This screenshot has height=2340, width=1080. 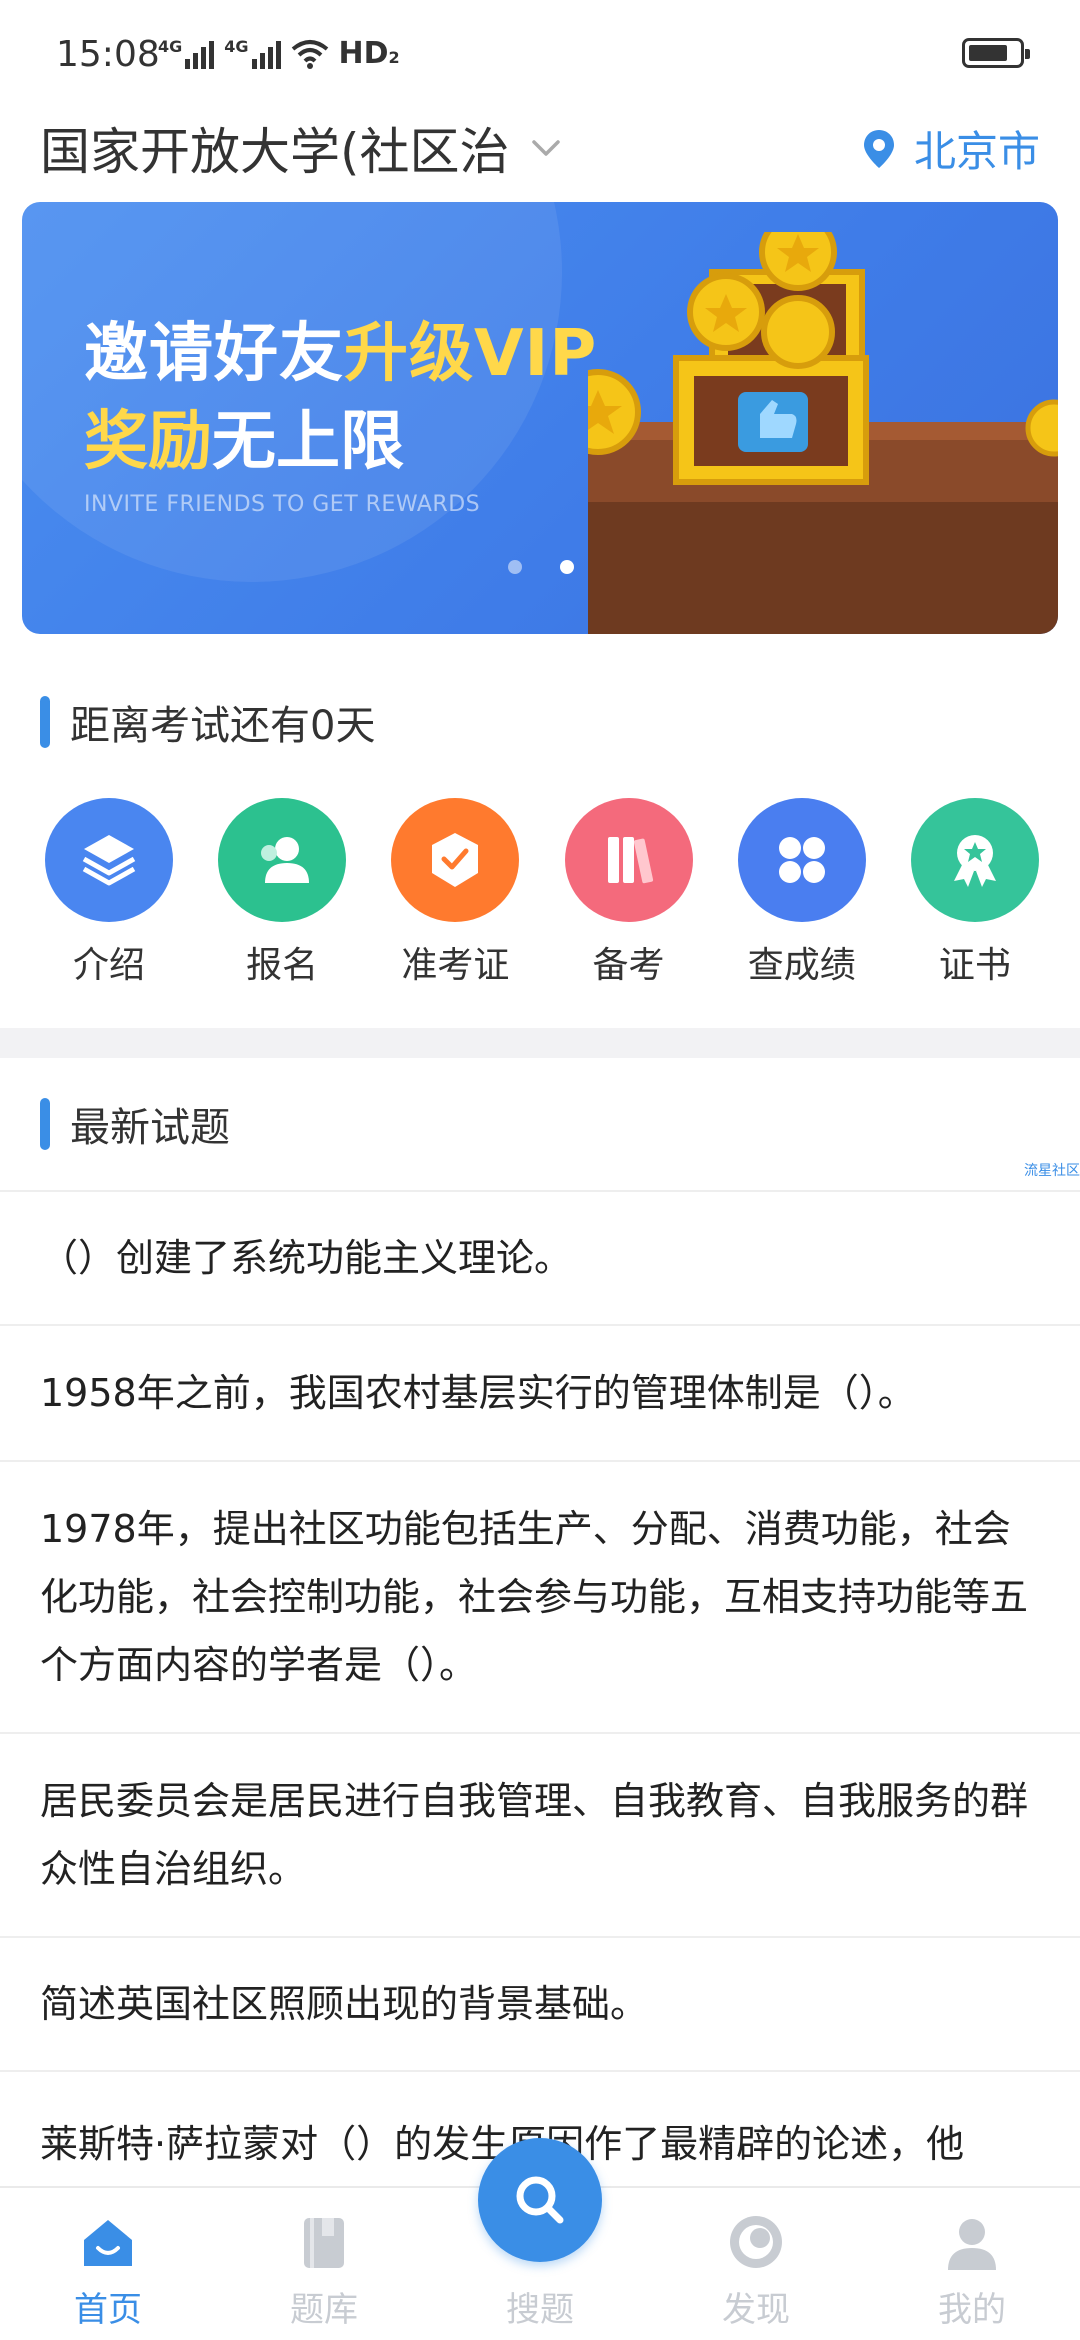 I want to click on search-icon, so click(x=540, y=2200).